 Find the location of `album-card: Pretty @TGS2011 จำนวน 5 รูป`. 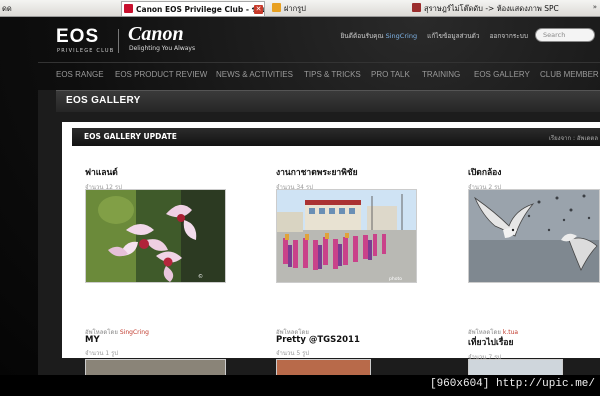

album-card: Pretty @TGS2011 จำนวน 5 รูป is located at coordinates (323, 355).